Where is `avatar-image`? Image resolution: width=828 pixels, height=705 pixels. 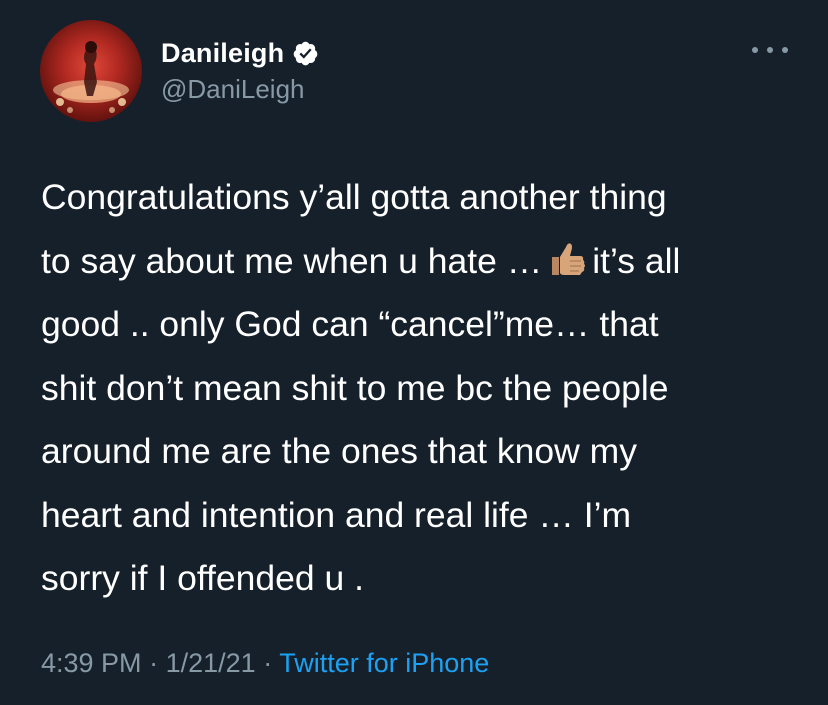
avatar-image is located at coordinates (91, 77).